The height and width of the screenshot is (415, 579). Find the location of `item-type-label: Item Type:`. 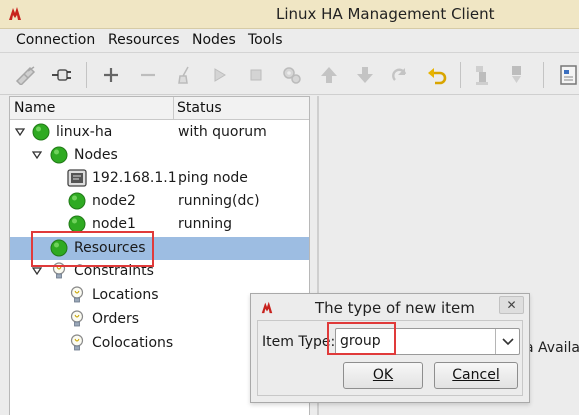

item-type-label: Item Type: is located at coordinates (299, 342).